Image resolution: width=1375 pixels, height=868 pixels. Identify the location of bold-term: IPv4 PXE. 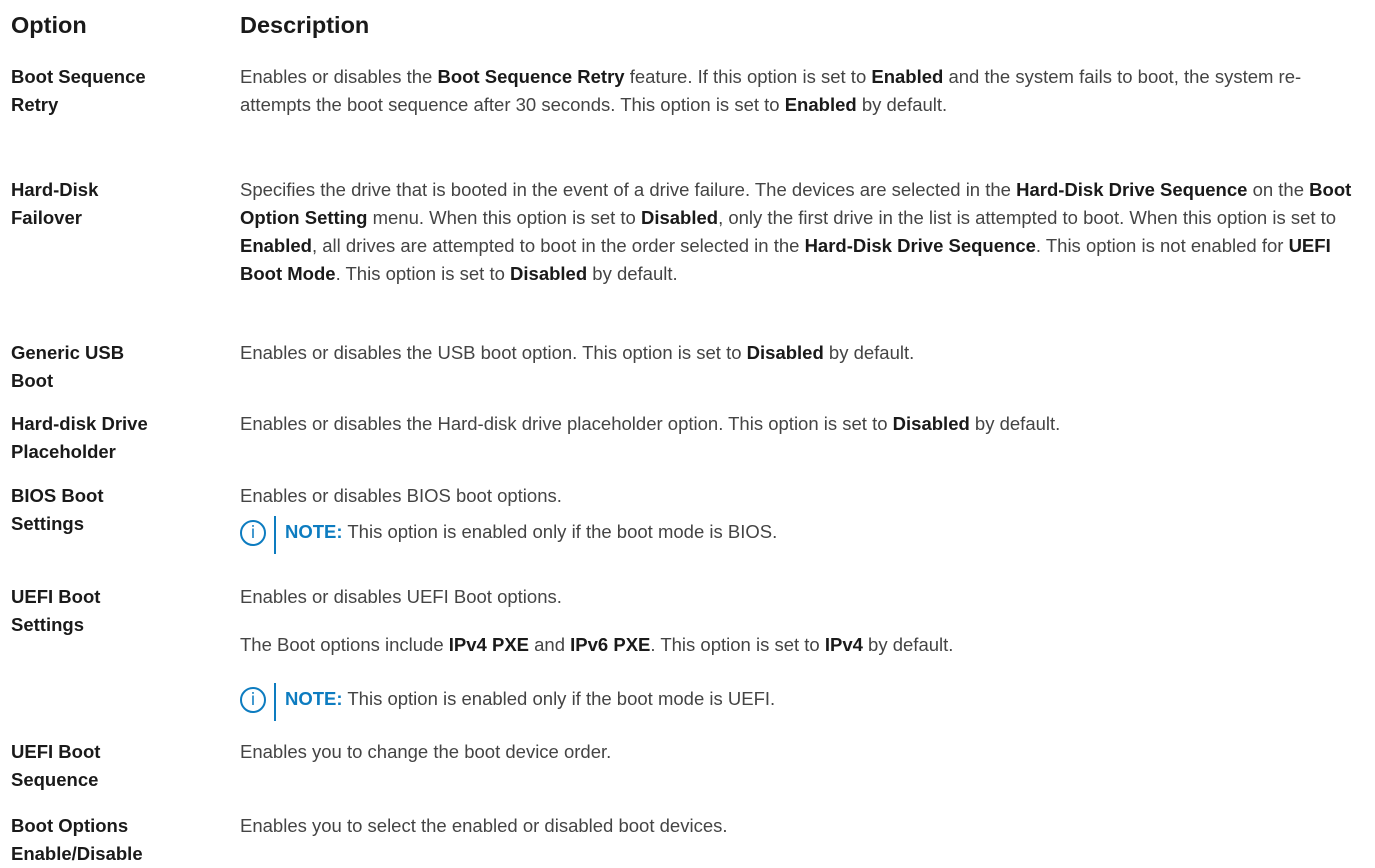
(488, 644).